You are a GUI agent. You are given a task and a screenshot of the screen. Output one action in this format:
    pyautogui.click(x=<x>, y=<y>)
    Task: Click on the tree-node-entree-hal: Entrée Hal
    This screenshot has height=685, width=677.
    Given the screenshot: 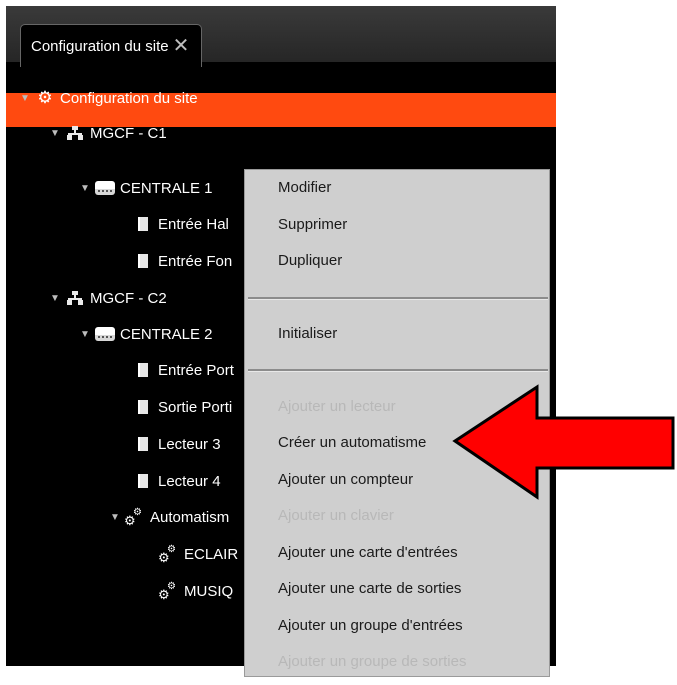 What is the action you would take?
    pyautogui.click(x=180, y=224)
    